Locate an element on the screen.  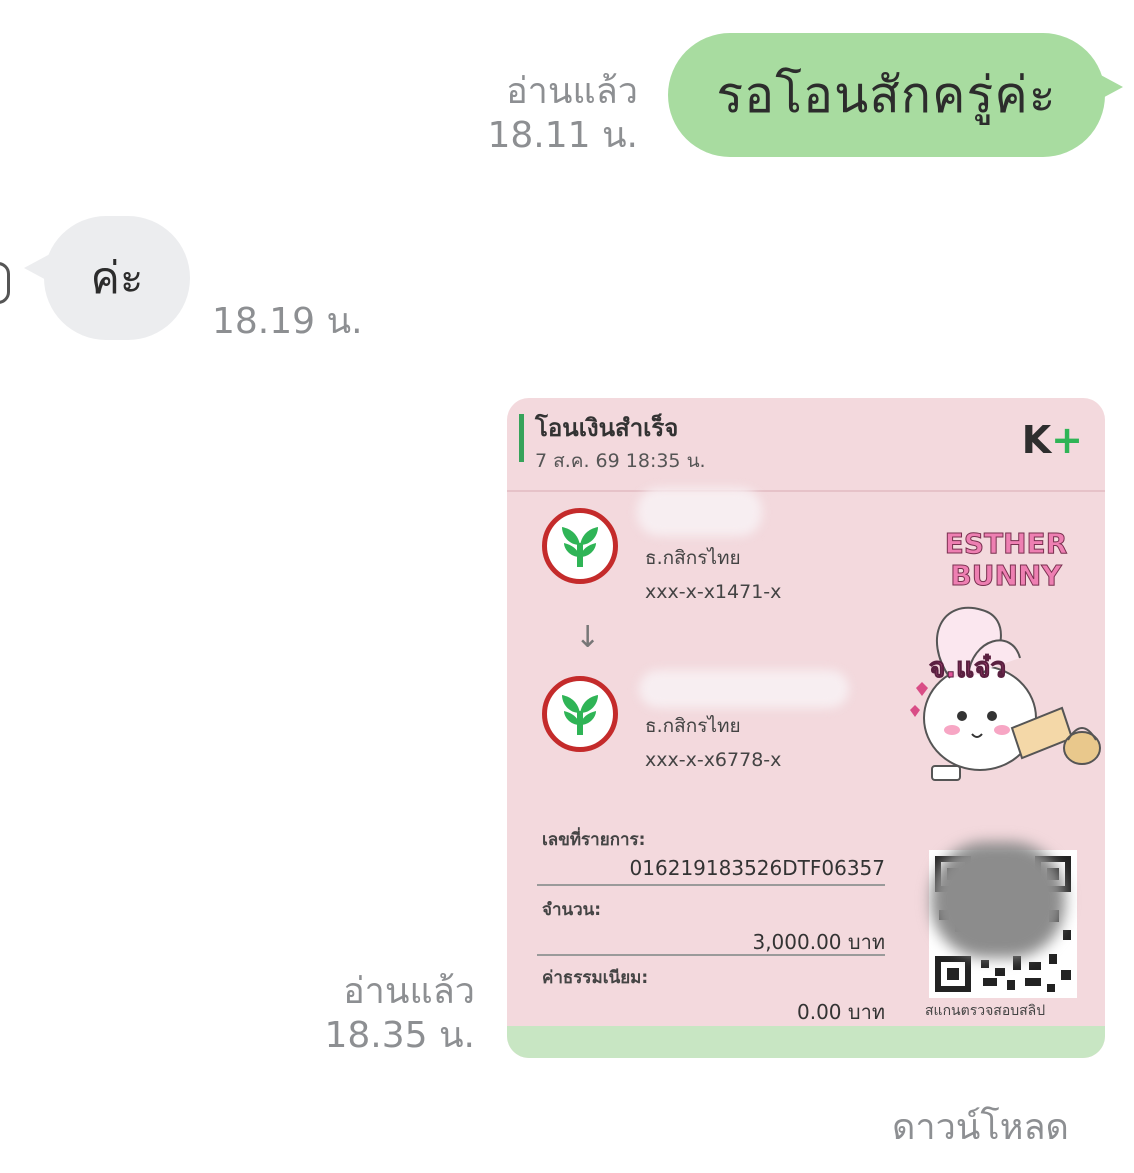
message-text: รอโอนสักครู่ค่ะ is located at coordinates (886, 94).